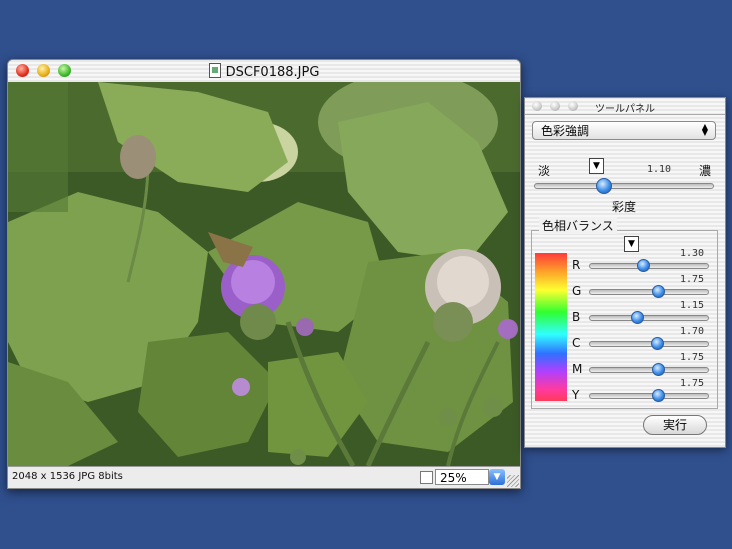 Image resolution: width=732 pixels, height=549 pixels. I want to click on saturation-low-label: 淡, so click(544, 171).